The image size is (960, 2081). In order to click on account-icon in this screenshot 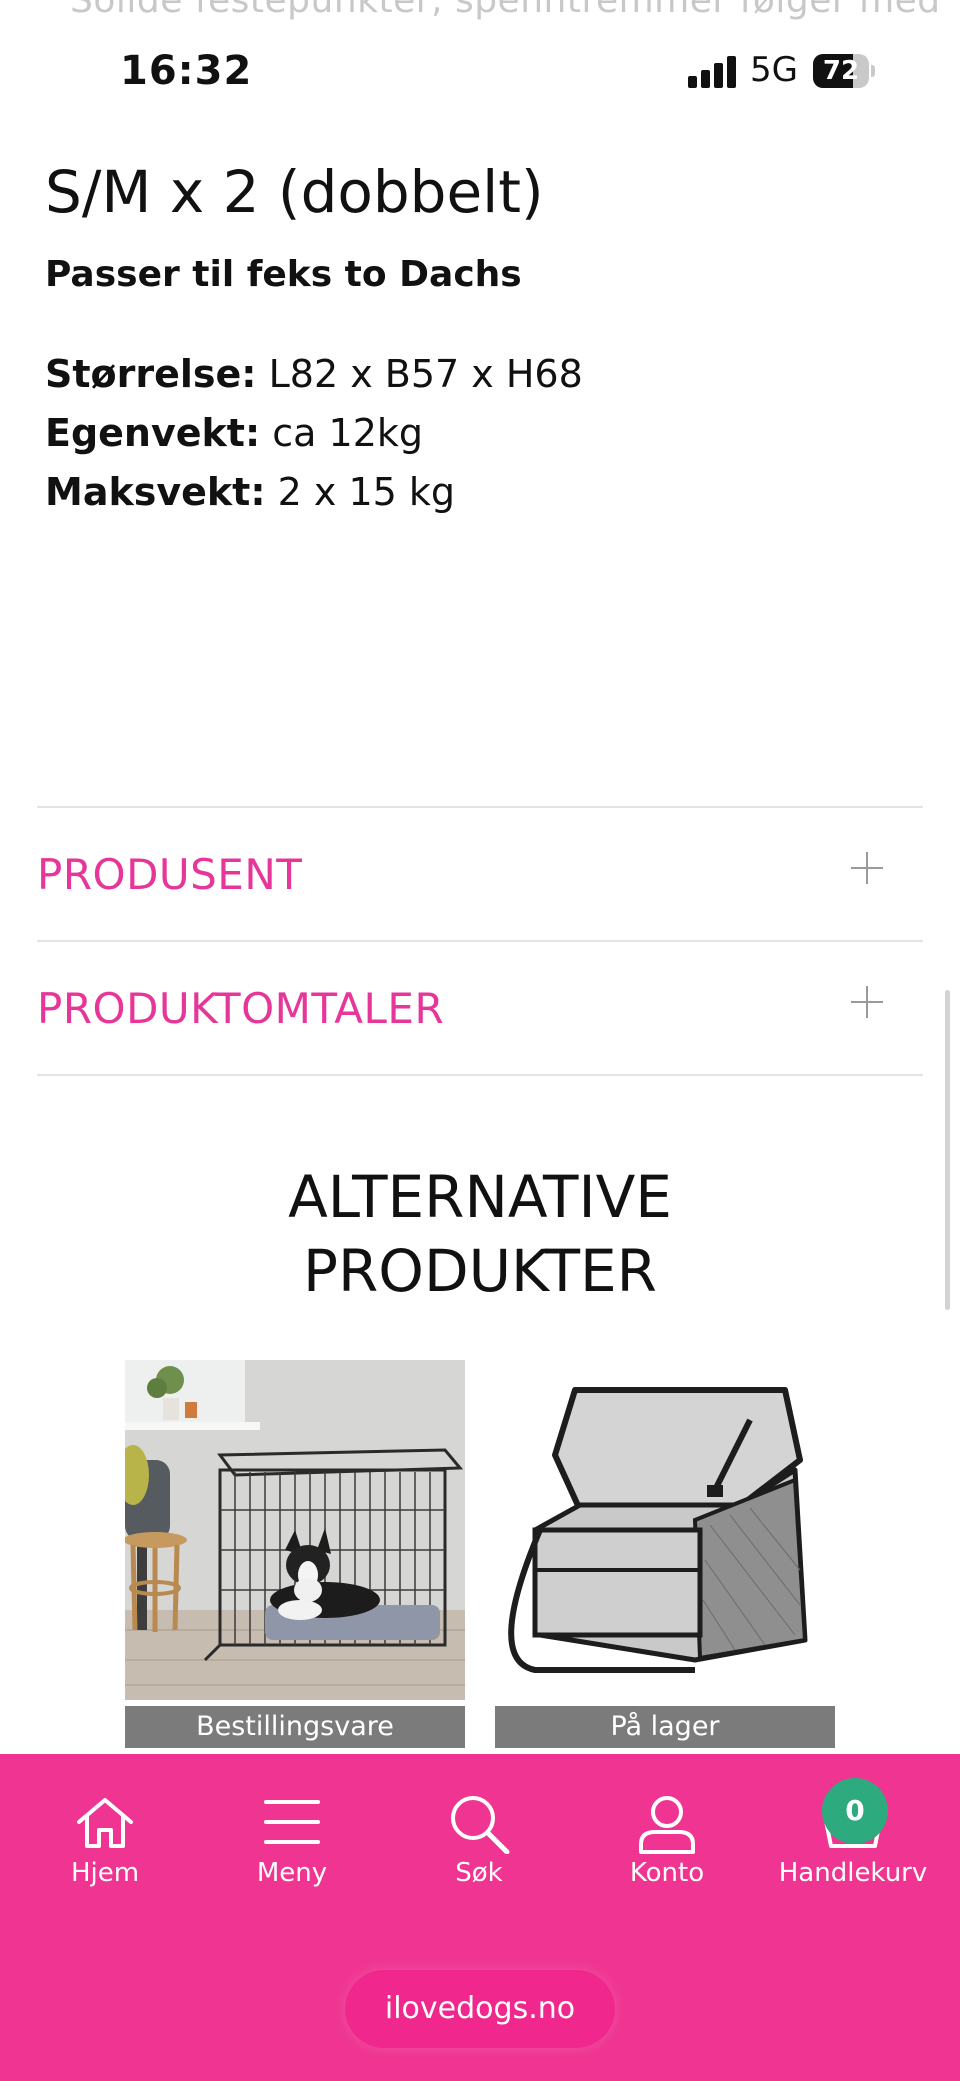, I will do `click(667, 1825)`.